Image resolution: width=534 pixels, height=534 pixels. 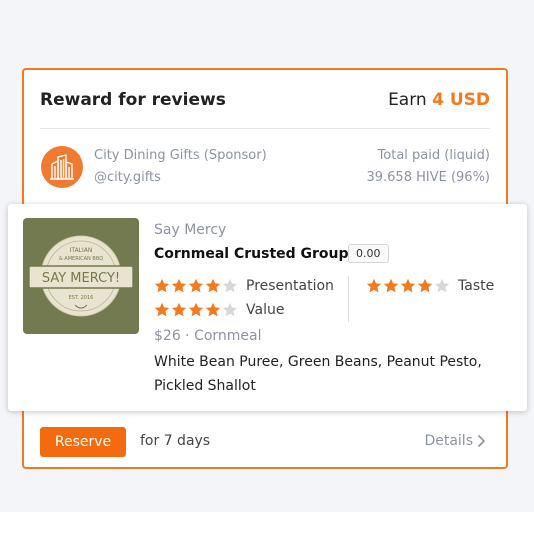 I want to click on reward-title: Reward for reviews, so click(x=133, y=100).